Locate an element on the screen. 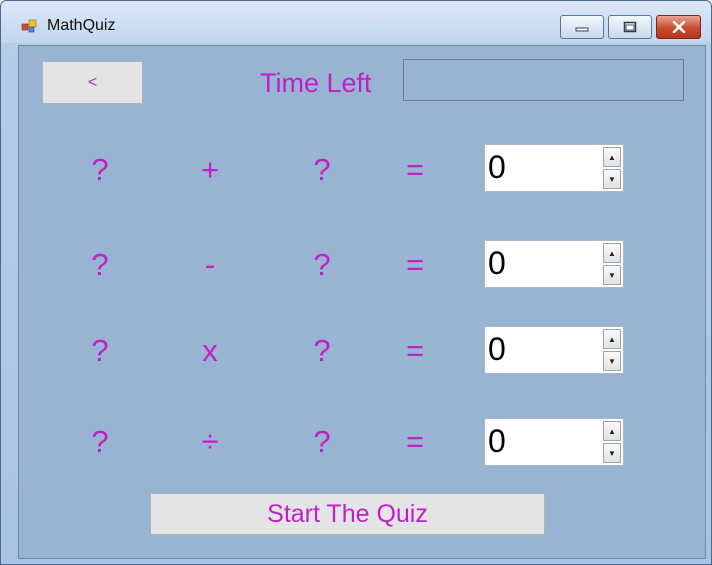 The width and height of the screenshot is (712, 565). time-left-label: Time Left is located at coordinates (316, 83).